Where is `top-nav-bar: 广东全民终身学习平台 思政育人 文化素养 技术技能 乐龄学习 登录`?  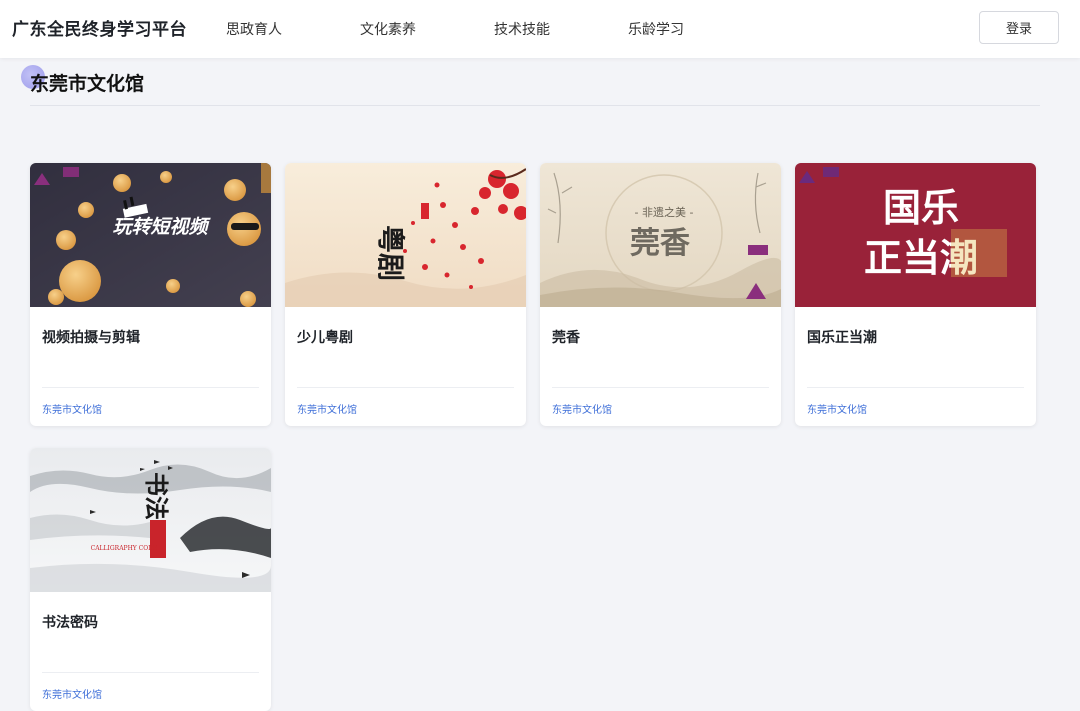 top-nav-bar: 广东全民终身学习平台 思政育人 文化素养 技术技能 乐龄学习 登录 is located at coordinates (540, 29).